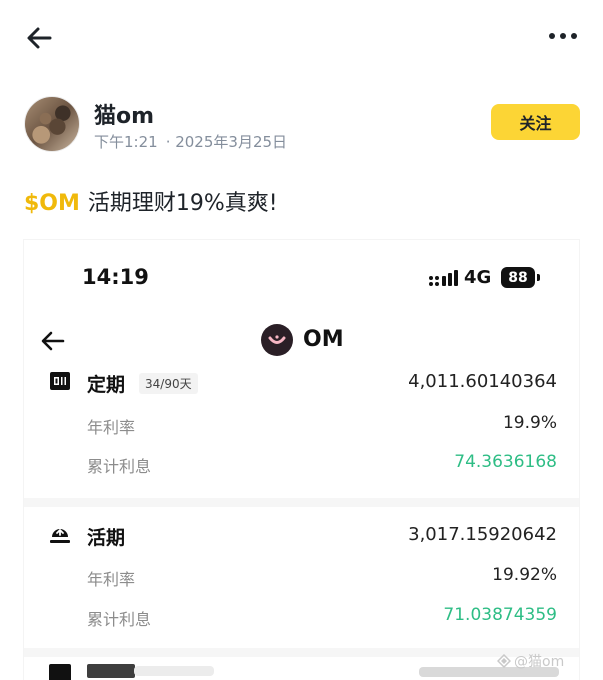 This screenshot has height=680, width=603. Describe the element at coordinates (174, 671) in the screenshot. I see `cutoff-tag` at that location.